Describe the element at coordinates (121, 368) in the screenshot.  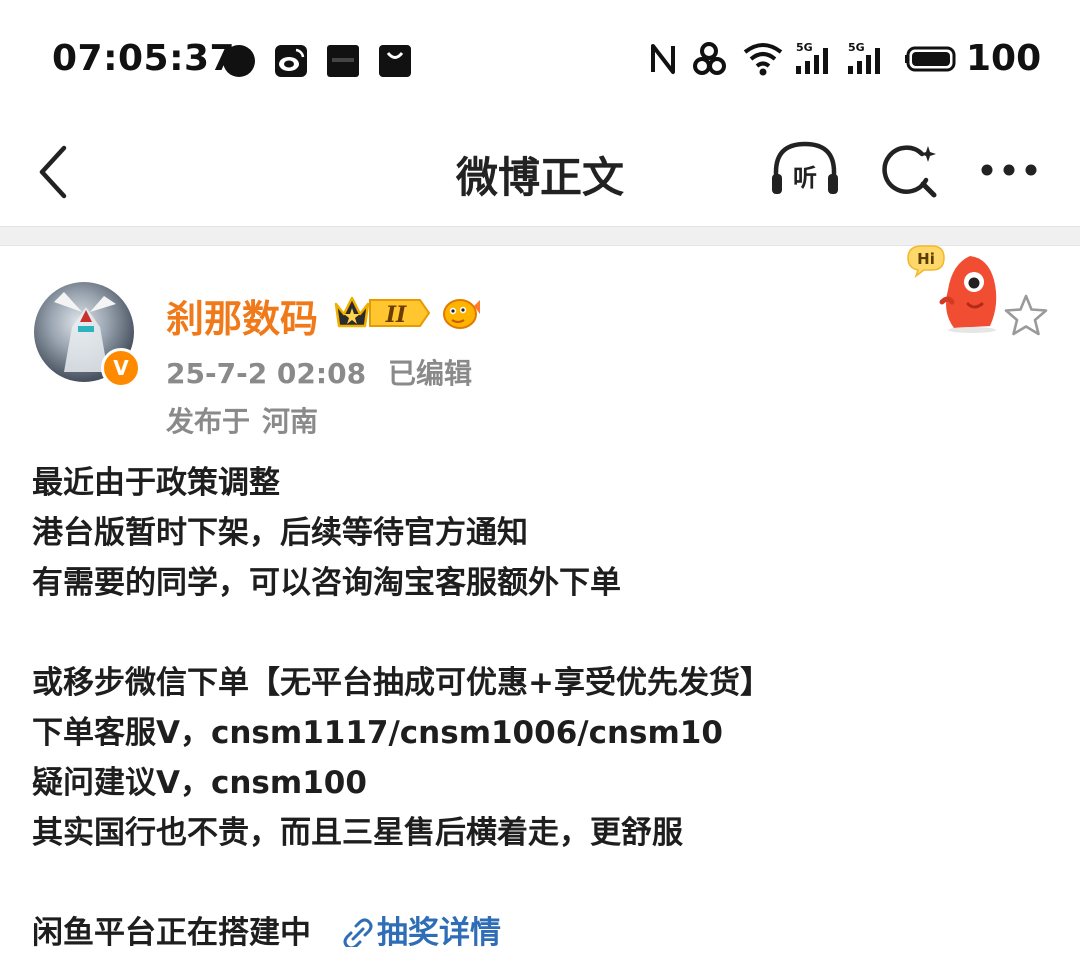
I see `verified-badge: V` at that location.